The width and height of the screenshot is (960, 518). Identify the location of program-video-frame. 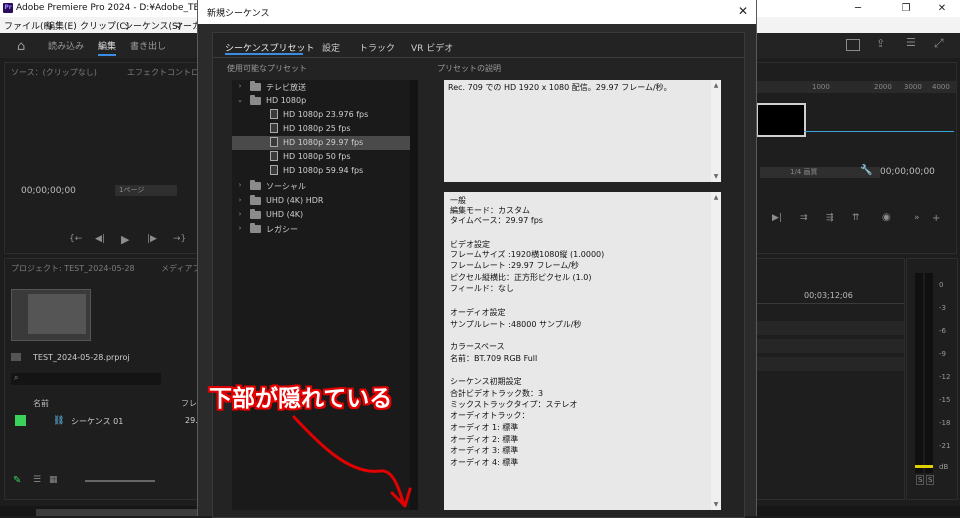
(781, 120).